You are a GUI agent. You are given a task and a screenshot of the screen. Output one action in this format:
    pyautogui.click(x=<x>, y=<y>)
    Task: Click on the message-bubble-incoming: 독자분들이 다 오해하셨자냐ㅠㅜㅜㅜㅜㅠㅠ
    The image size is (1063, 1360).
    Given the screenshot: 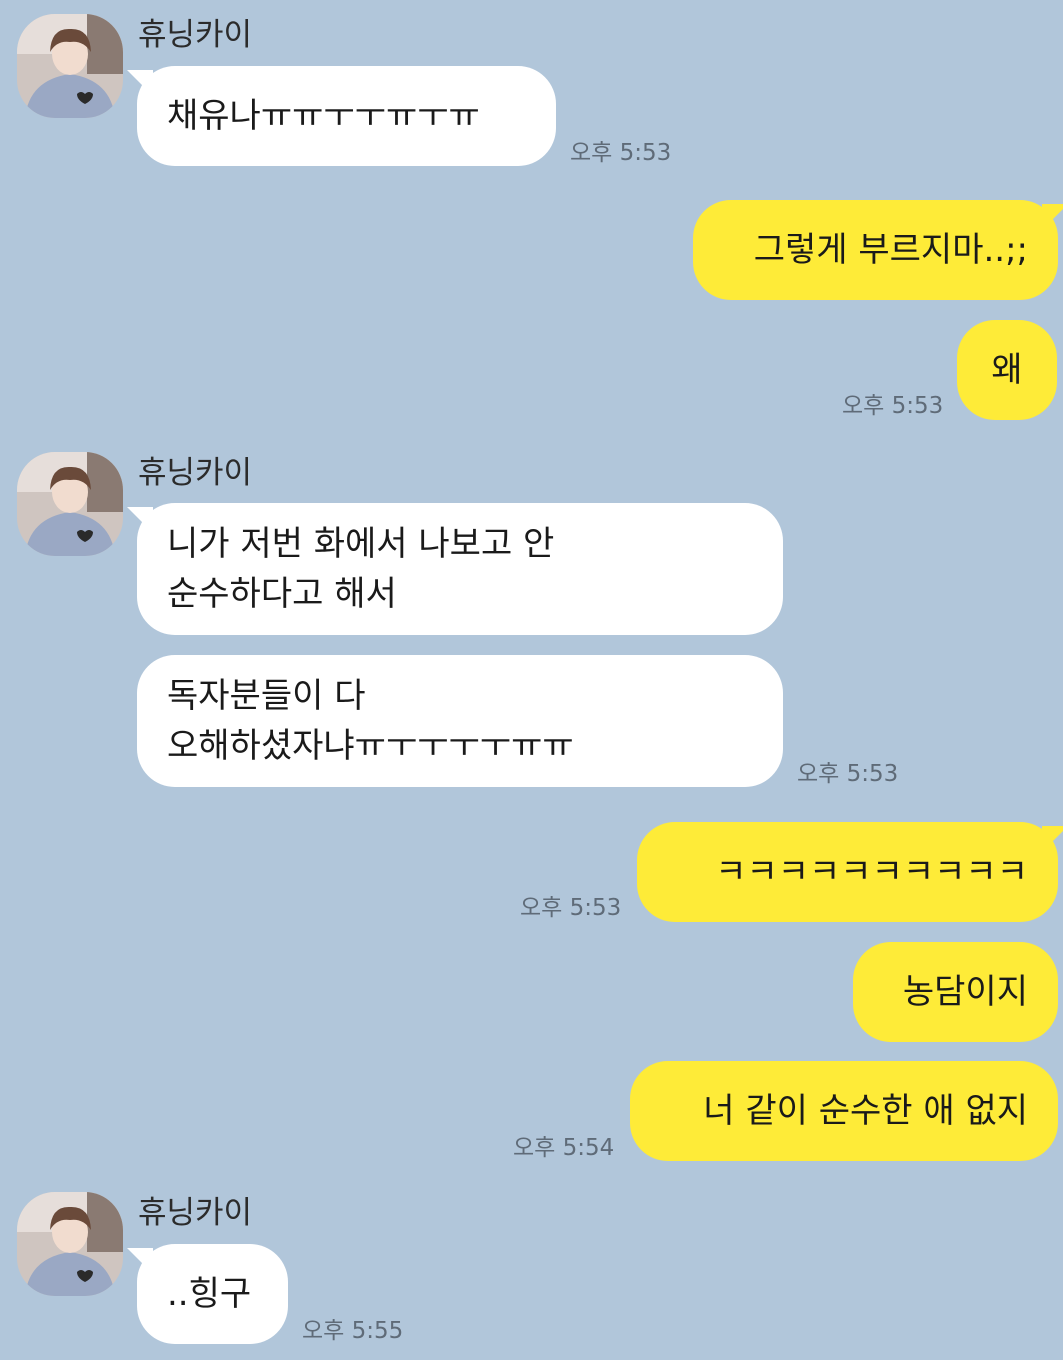 What is the action you would take?
    pyautogui.click(x=460, y=721)
    